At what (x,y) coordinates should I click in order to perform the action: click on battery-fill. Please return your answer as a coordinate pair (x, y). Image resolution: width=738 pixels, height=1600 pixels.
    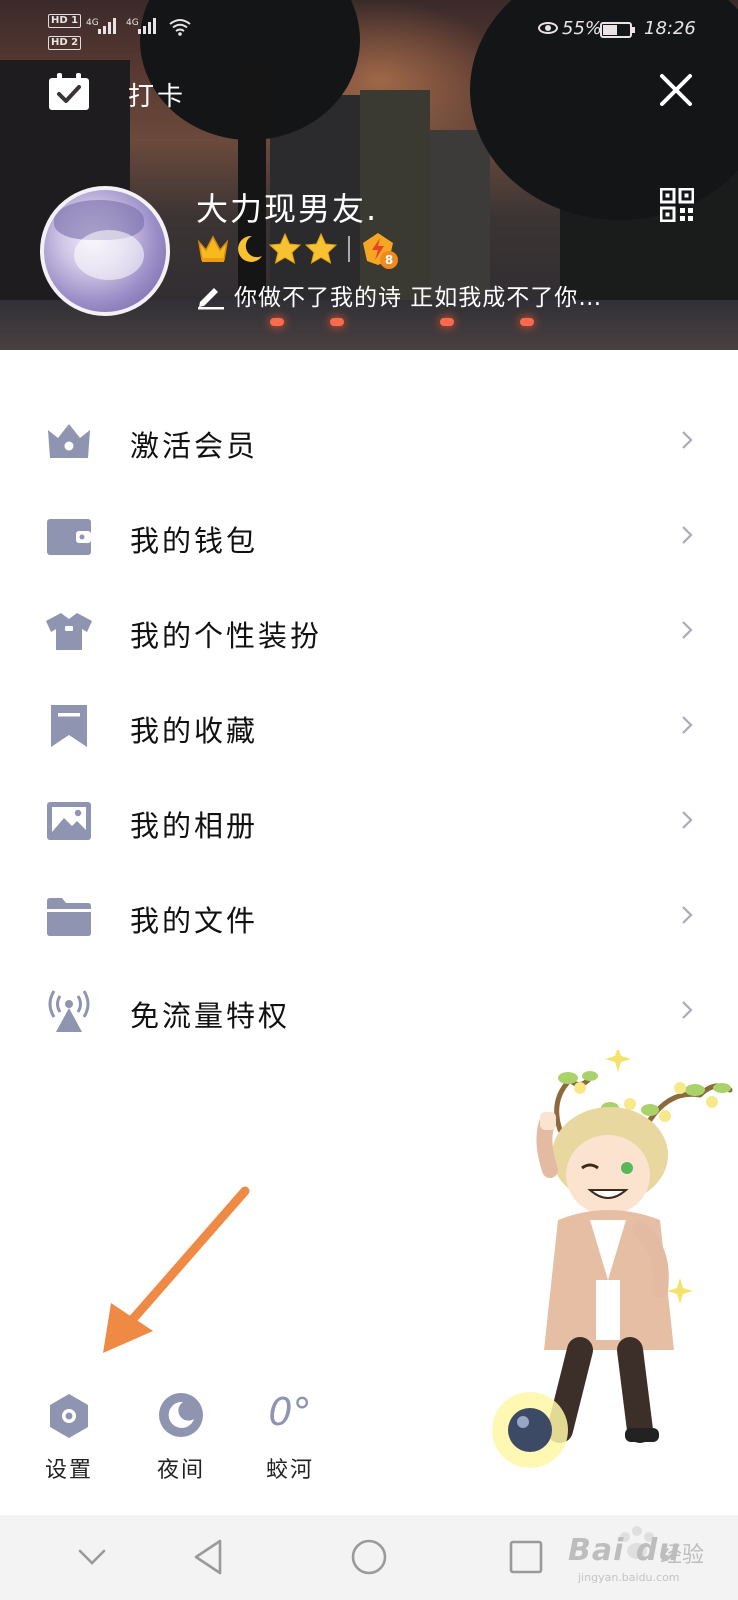
    Looking at the image, I should click on (610, 30).